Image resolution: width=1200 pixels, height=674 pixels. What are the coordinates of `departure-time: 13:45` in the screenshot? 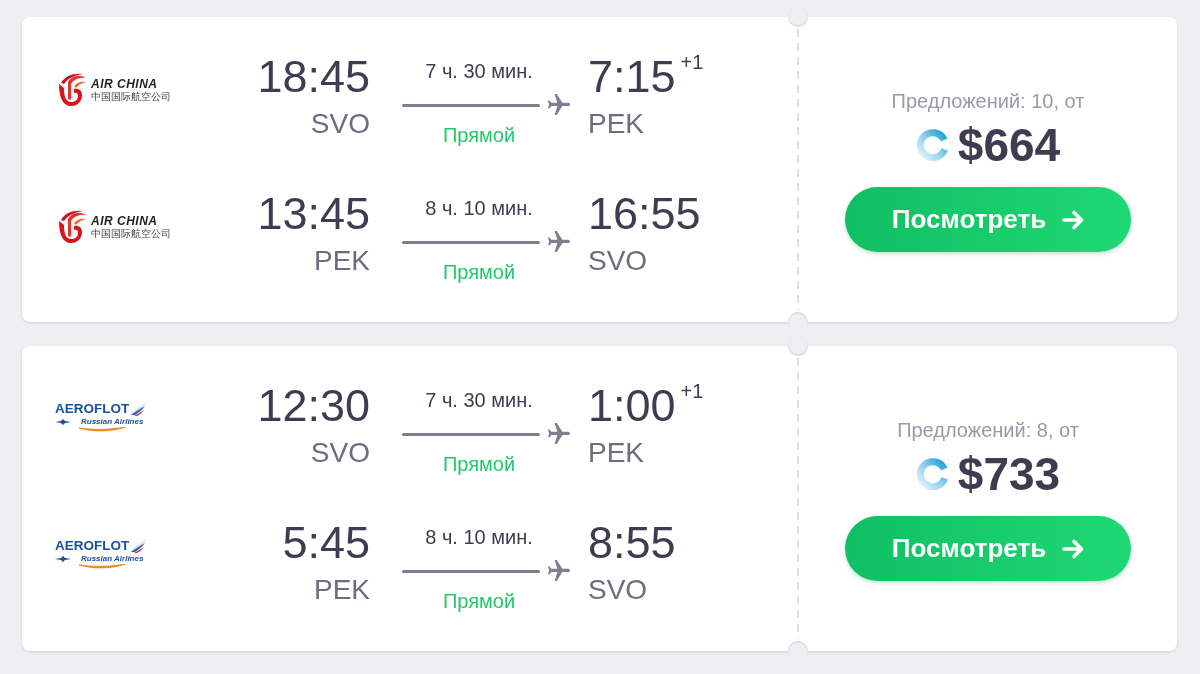 It's located at (313, 214).